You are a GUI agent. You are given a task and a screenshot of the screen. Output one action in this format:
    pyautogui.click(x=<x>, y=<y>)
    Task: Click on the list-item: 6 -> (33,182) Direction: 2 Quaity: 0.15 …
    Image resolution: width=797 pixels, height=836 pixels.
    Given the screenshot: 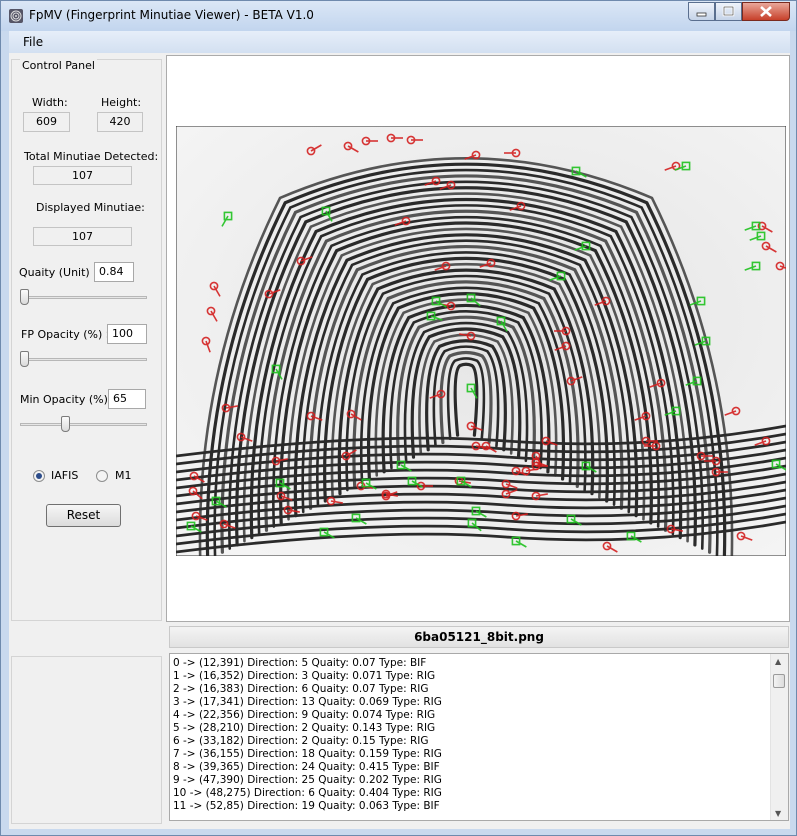 What is the action you would take?
    pyautogui.click(x=301, y=741)
    